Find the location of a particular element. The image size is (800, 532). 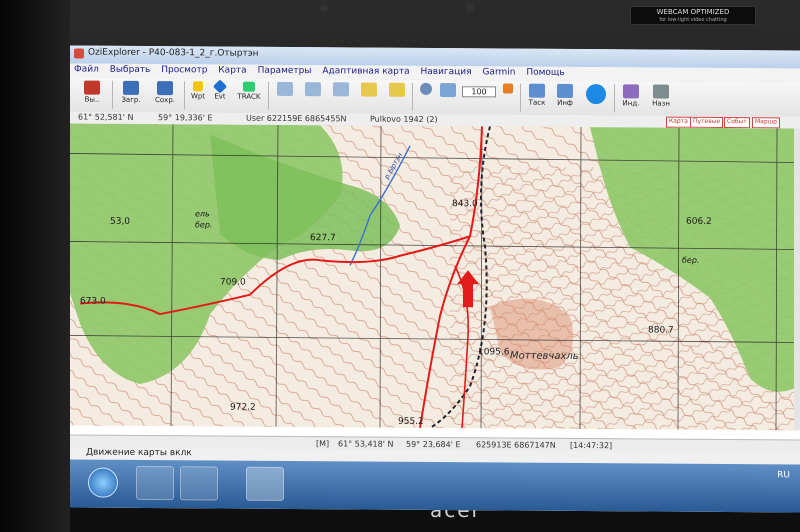

zoom-level-select: 100 is located at coordinates (479, 97).